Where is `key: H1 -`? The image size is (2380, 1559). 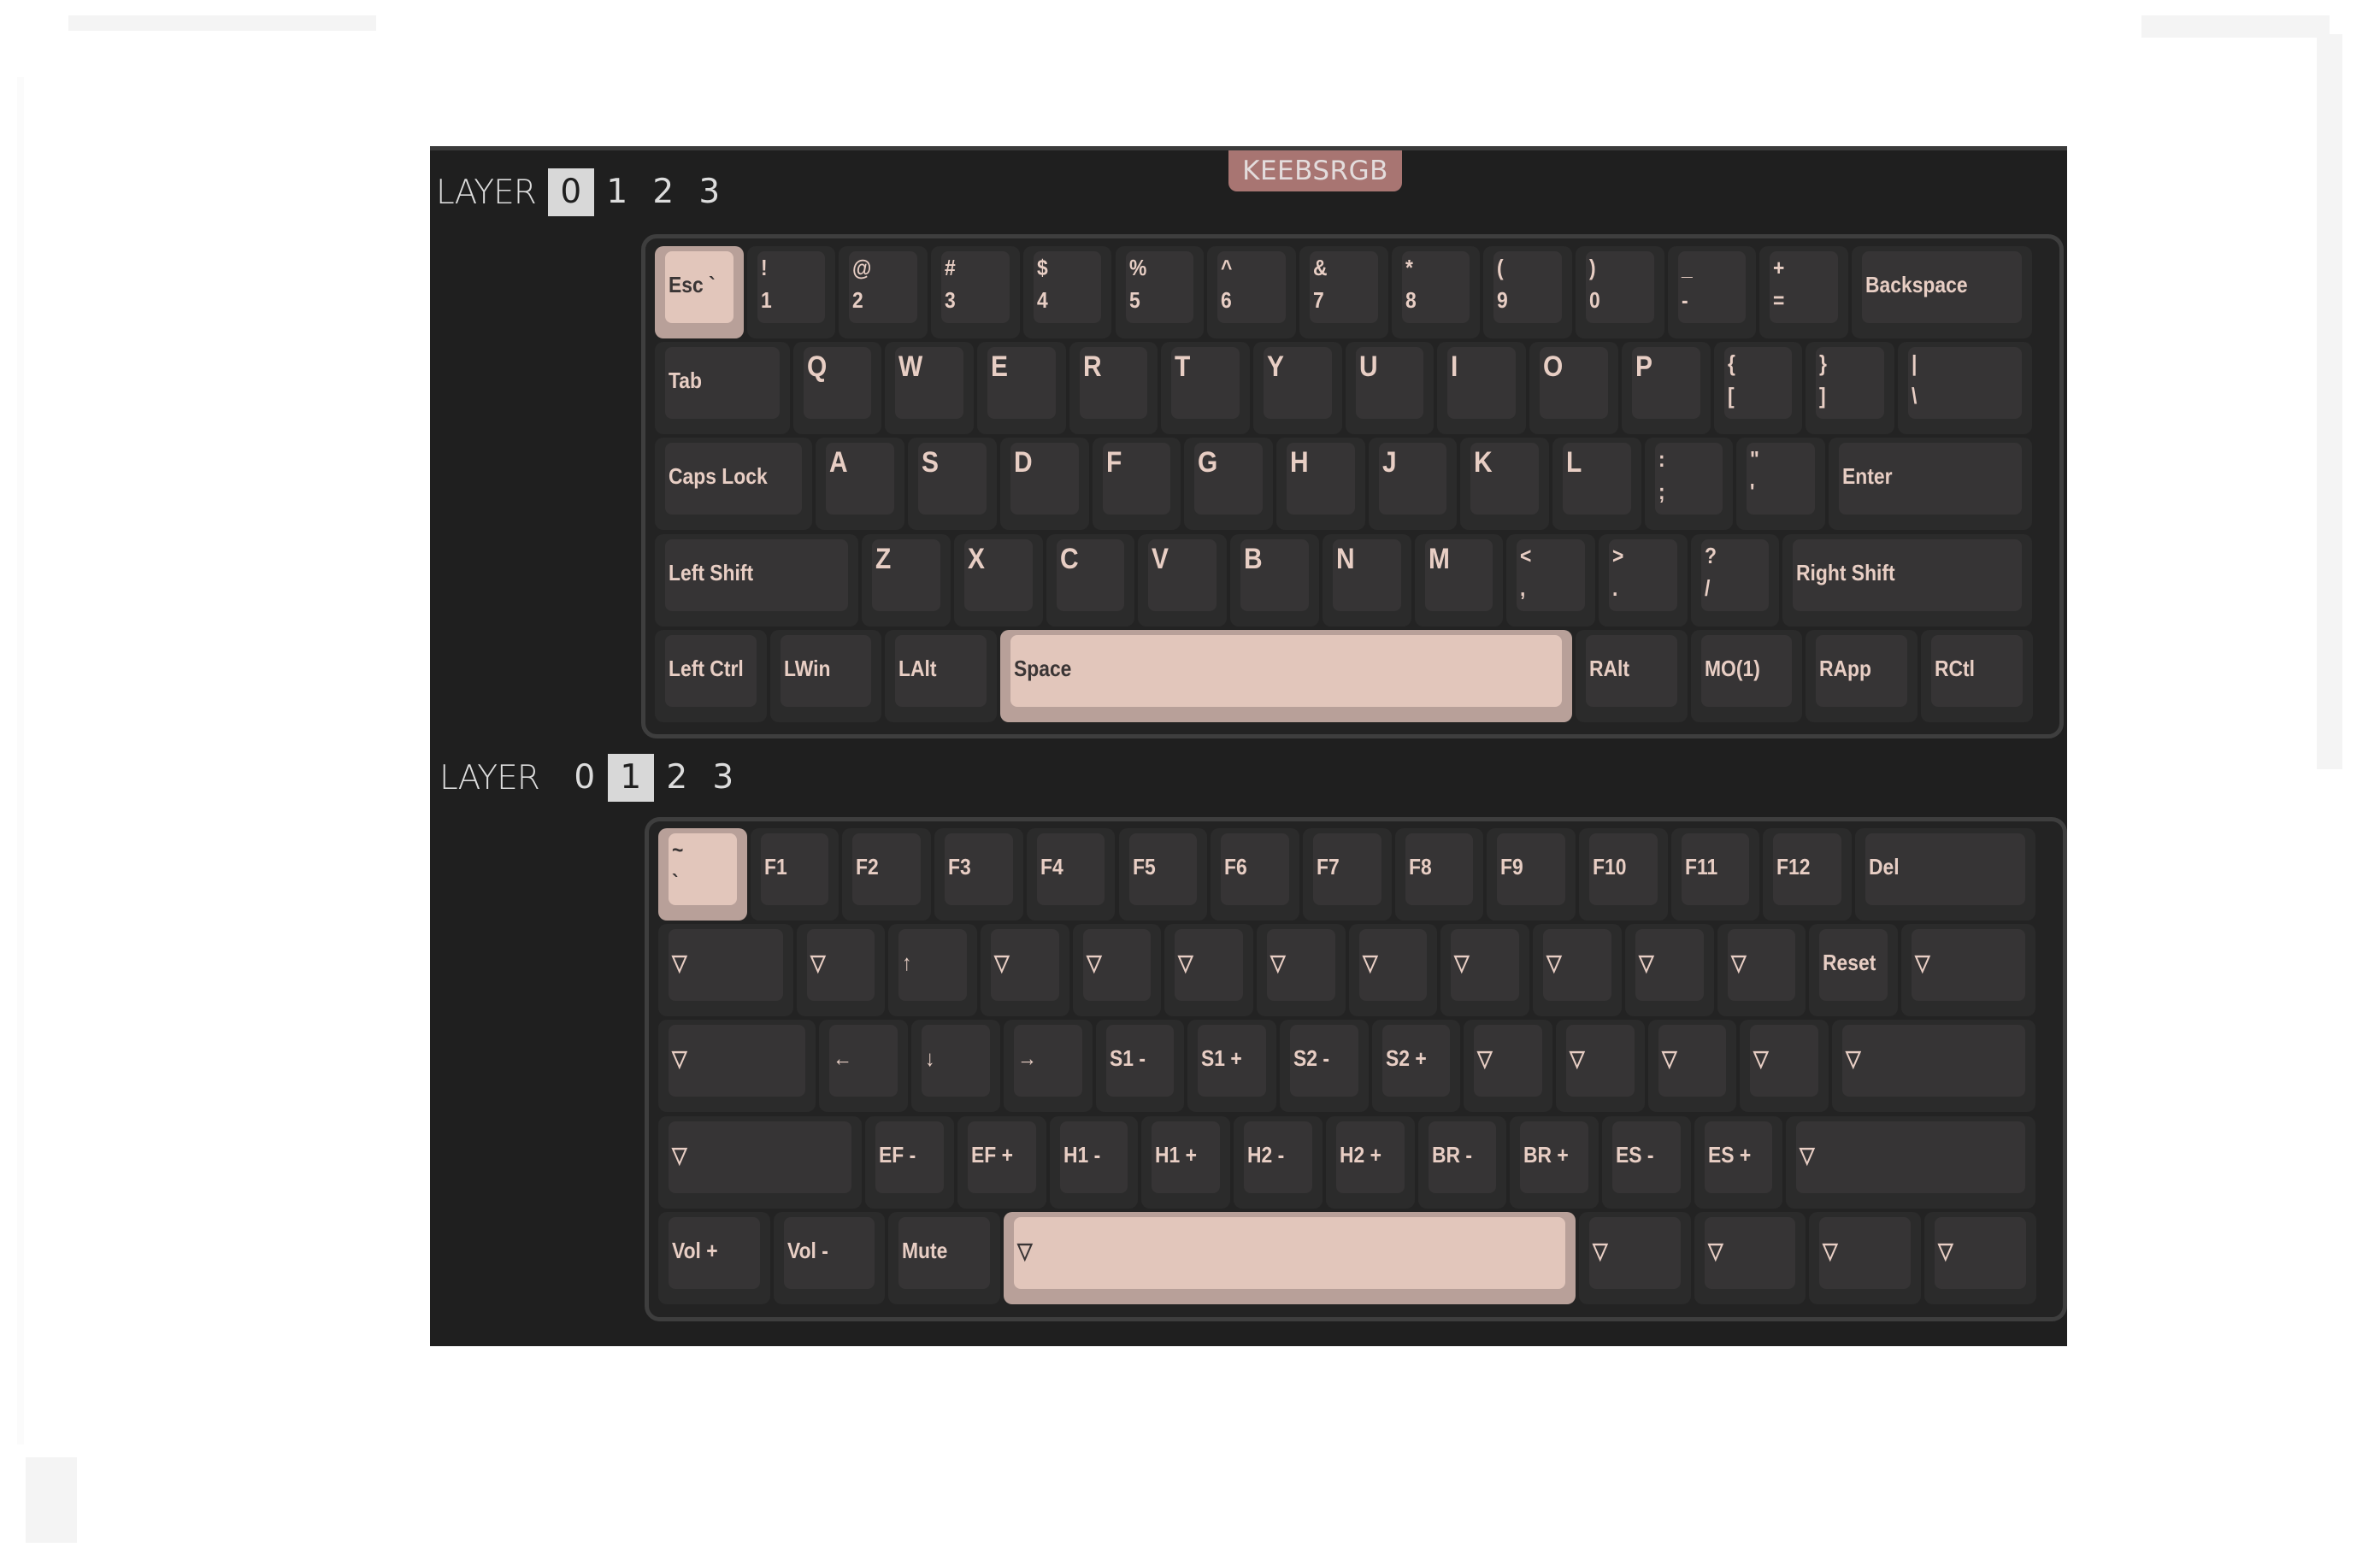
key: H1 - is located at coordinates (1094, 1162).